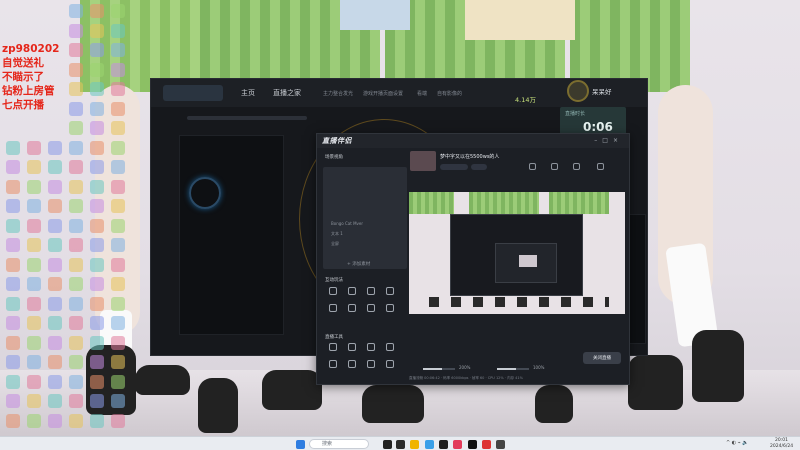  I want to click on system-tray: ^ ◐ ⌁ 🔈, so click(737, 443).